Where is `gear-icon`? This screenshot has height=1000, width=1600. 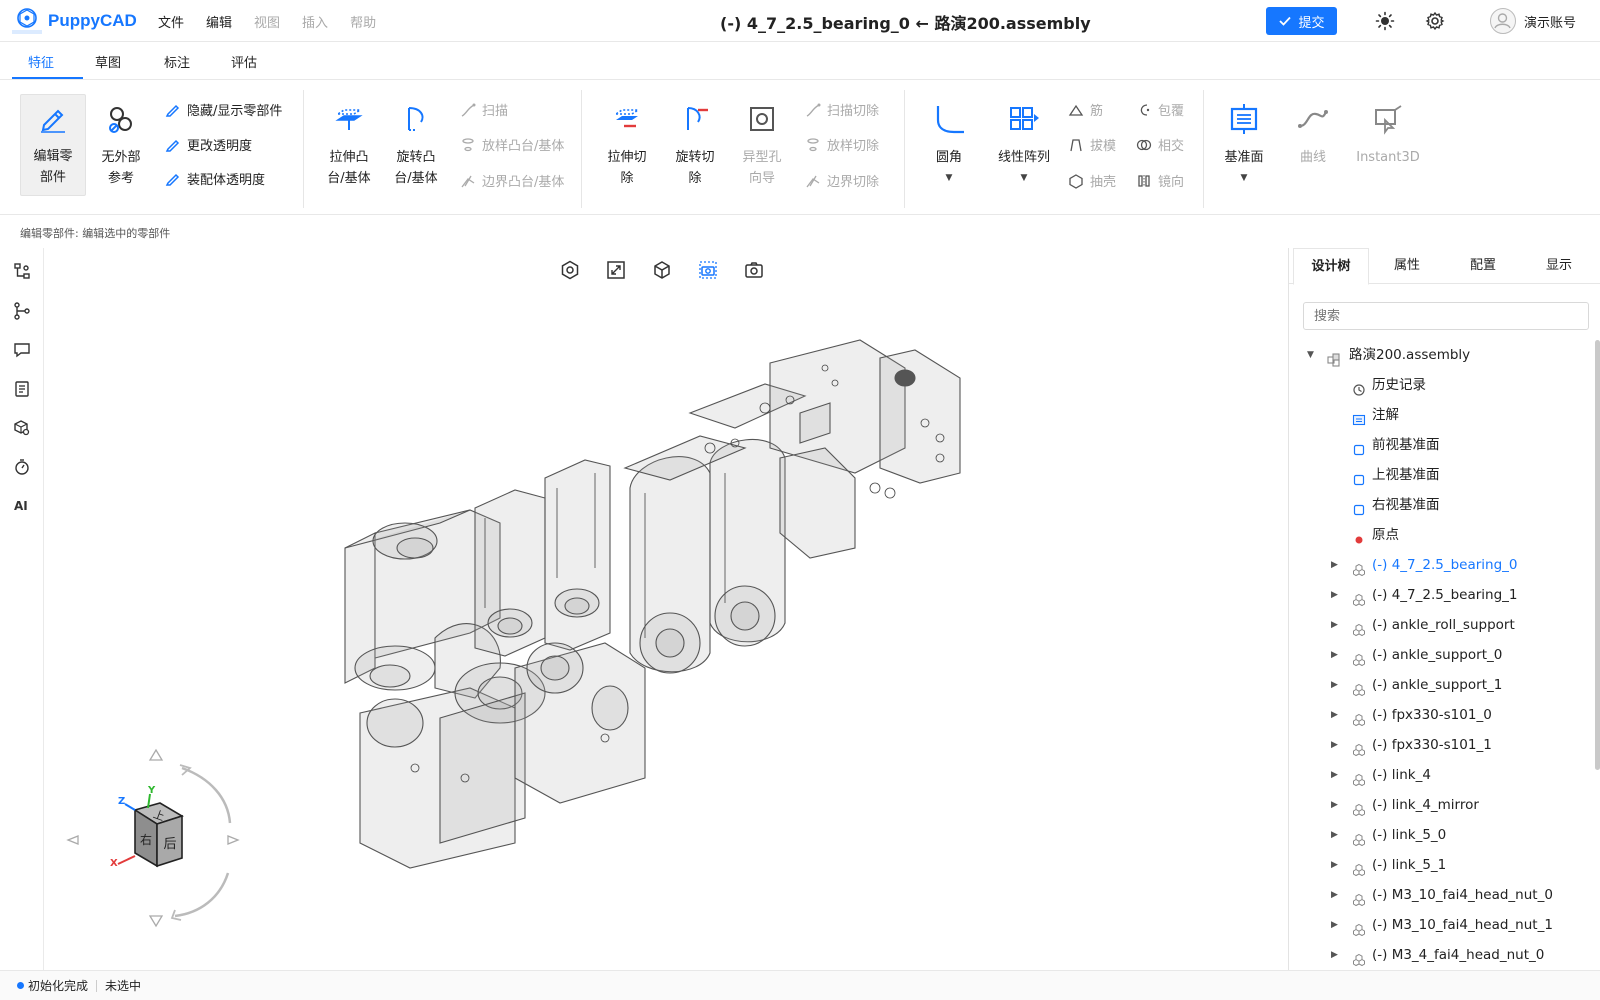 gear-icon is located at coordinates (1435, 21).